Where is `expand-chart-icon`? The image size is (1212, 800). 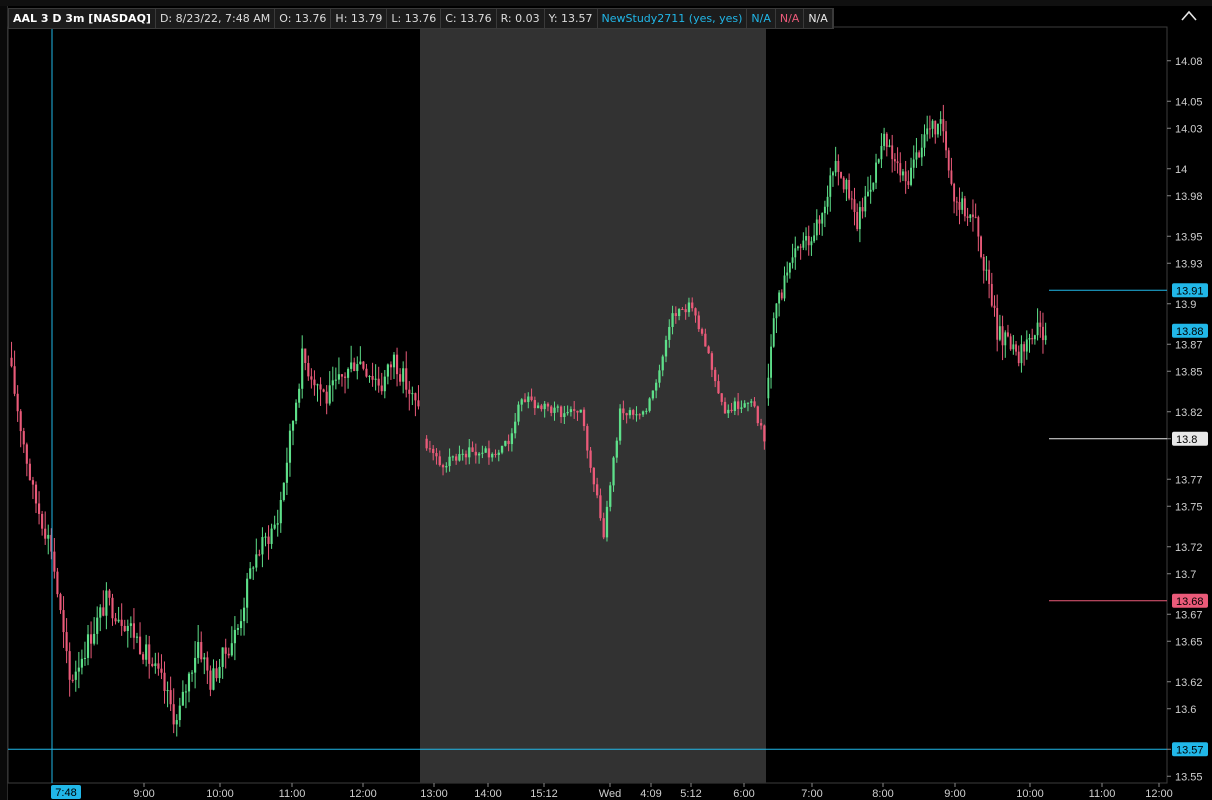
expand-chart-icon is located at coordinates (1189, 16).